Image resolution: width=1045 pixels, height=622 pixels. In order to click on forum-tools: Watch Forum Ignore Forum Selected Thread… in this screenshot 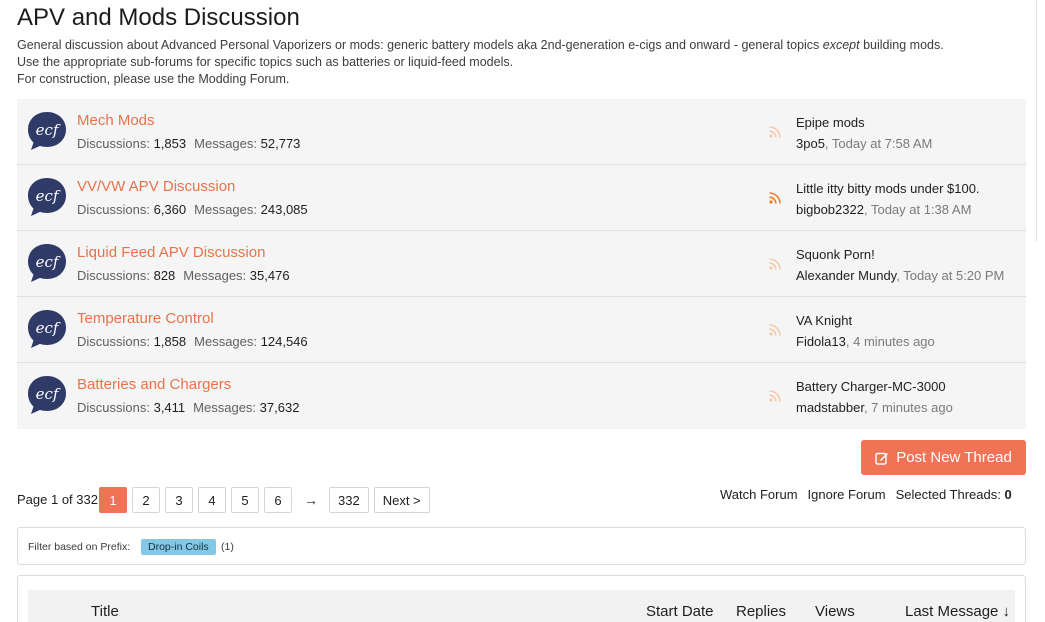, I will do `click(866, 494)`.